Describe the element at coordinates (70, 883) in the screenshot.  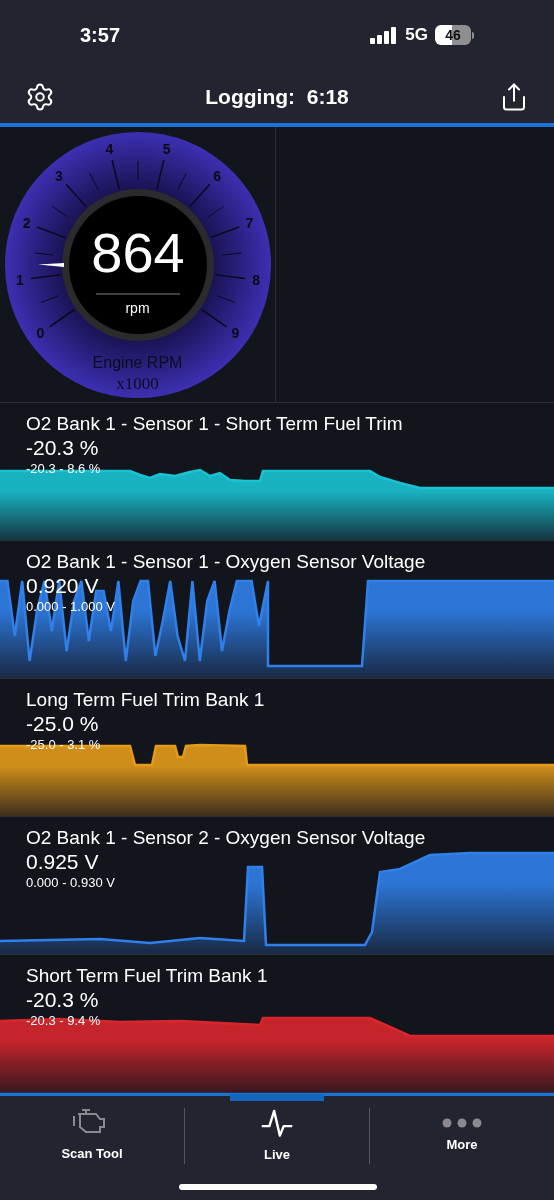
I see `sensor-range: 0.000 - 0.930 V` at that location.